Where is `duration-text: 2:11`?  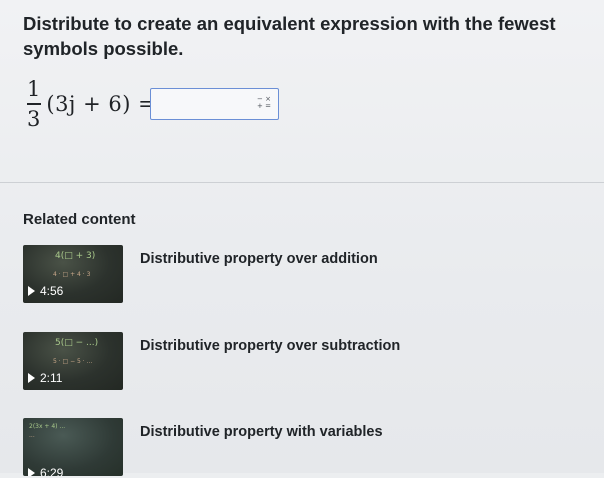 duration-text: 2:11 is located at coordinates (51, 378).